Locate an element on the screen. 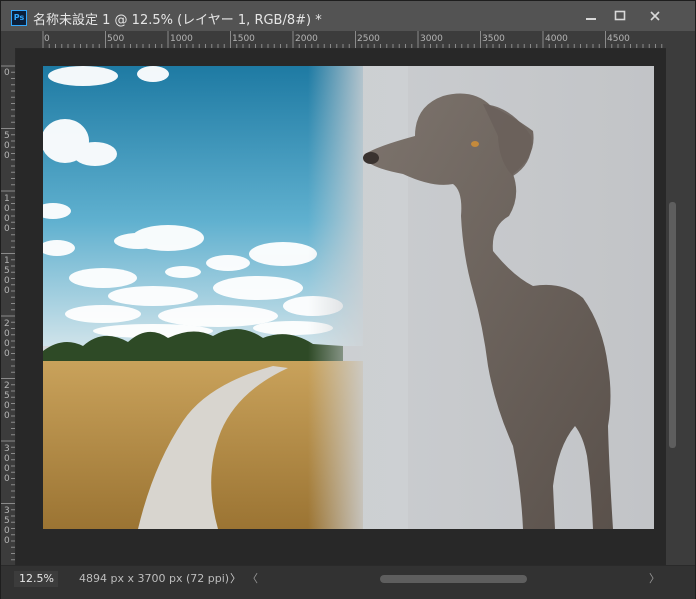 This screenshot has width=696, height=599. scroll-left-icon: 〈 is located at coordinates (252, 579).